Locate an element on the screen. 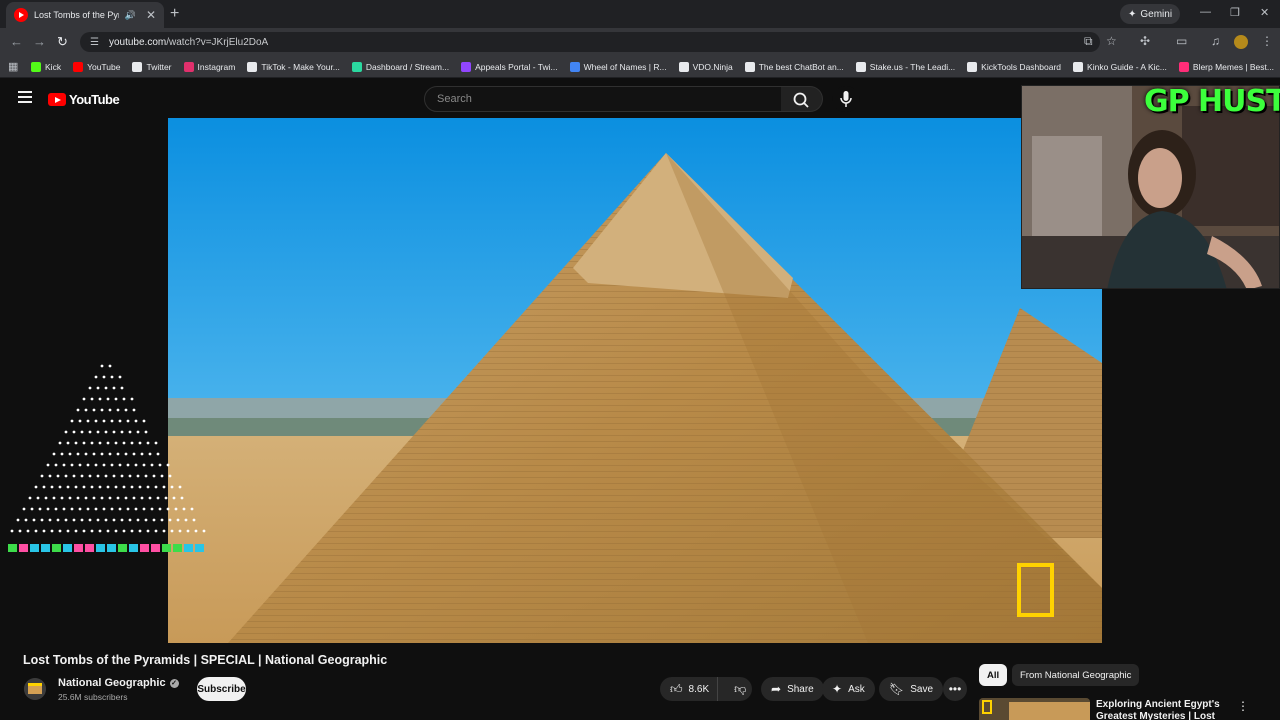 This screenshot has width=1280, height=720. restore-icon: ❐ is located at coordinates (1235, 12).